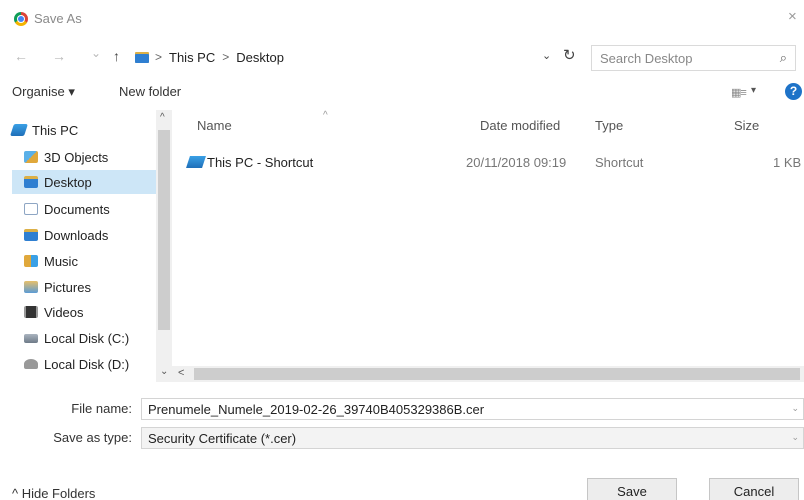 The height and width of the screenshot is (500, 804). What do you see at coordinates (646, 58) in the screenshot?
I see `search-placeholder: Search Desktop` at bounding box center [646, 58].